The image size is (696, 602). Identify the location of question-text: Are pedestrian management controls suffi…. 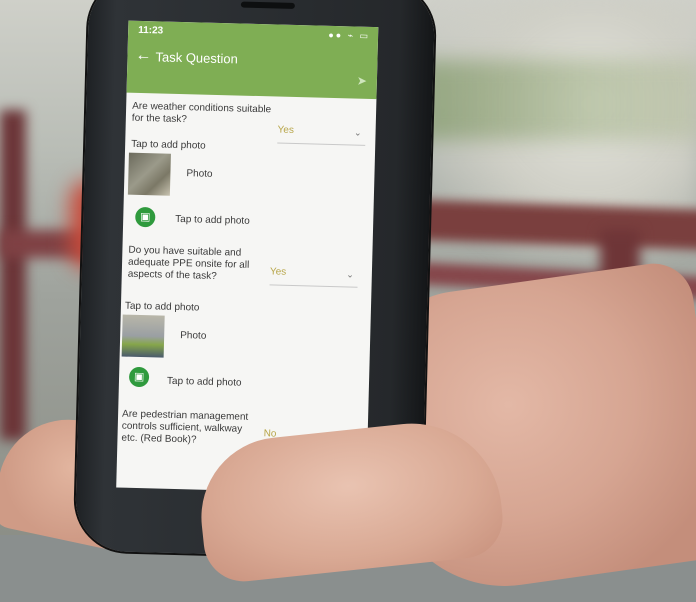
(185, 427).